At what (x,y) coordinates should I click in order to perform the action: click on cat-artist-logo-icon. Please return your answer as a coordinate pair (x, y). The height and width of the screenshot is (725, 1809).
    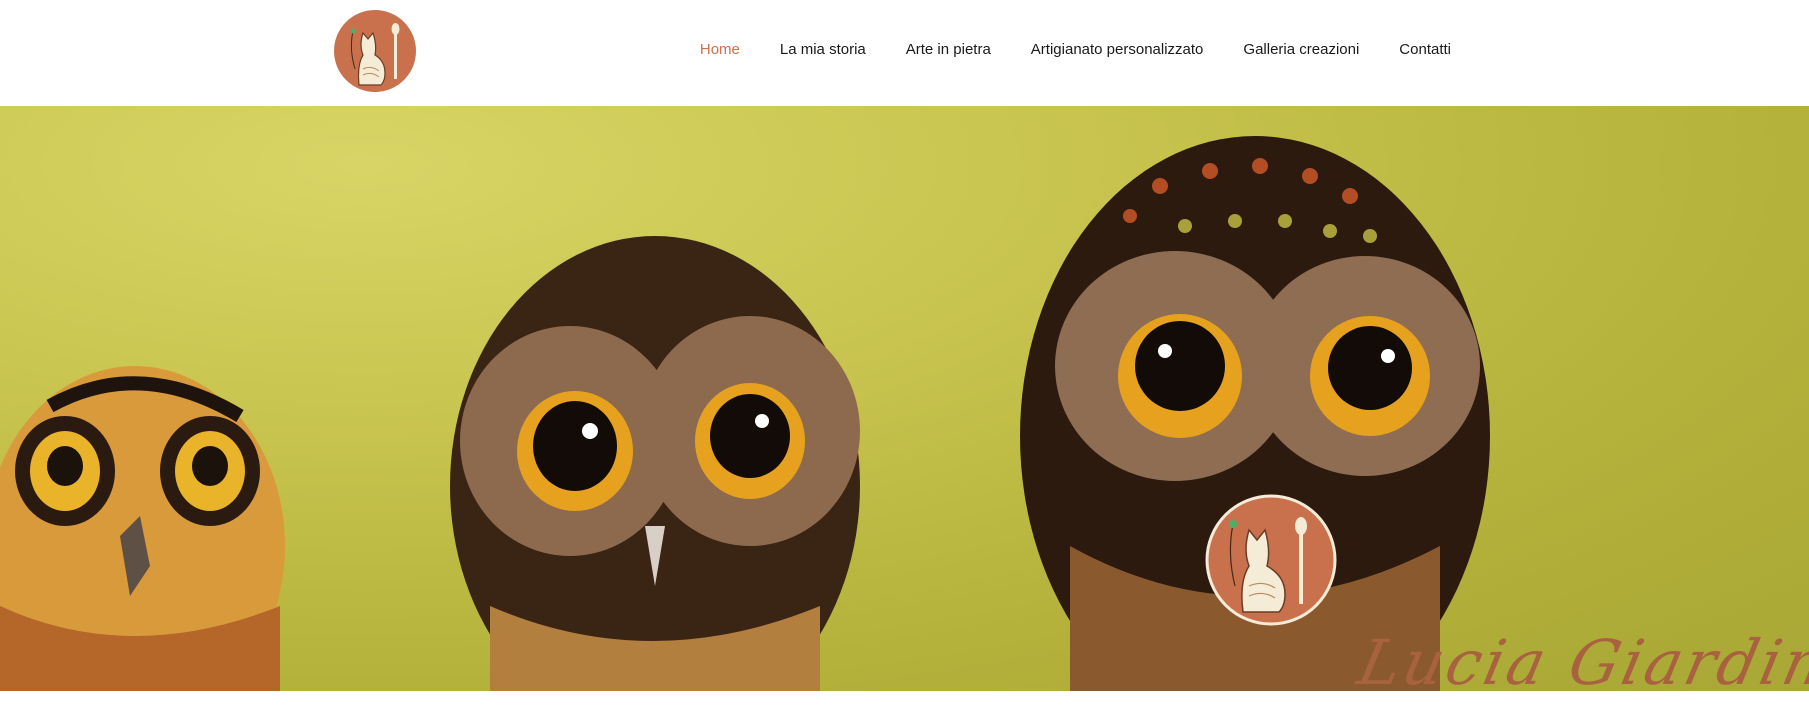
    Looking at the image, I should click on (375, 51).